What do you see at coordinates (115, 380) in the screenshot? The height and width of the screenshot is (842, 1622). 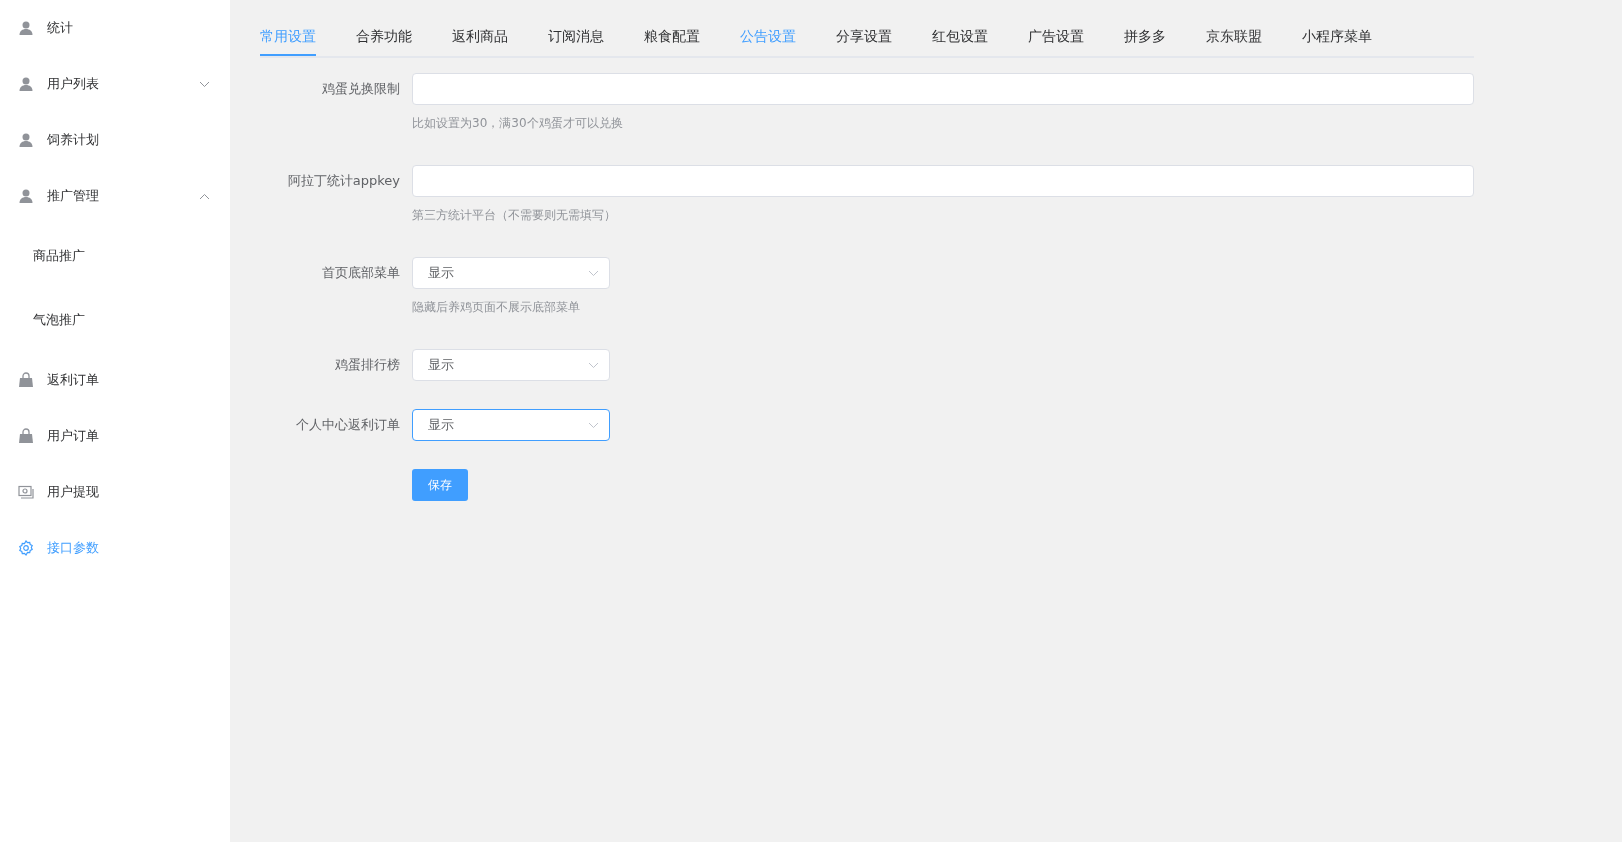 I see `sidebar-item: 返利订单` at bounding box center [115, 380].